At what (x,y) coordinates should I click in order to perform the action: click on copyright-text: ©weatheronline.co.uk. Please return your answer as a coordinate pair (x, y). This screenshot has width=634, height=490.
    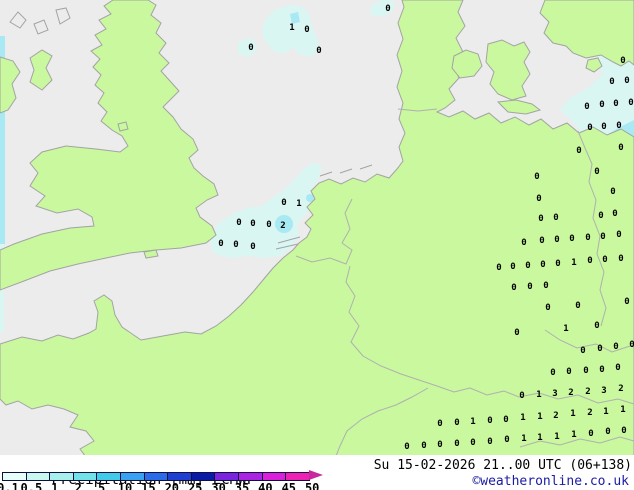
    Looking at the image, I should click on (550, 481).